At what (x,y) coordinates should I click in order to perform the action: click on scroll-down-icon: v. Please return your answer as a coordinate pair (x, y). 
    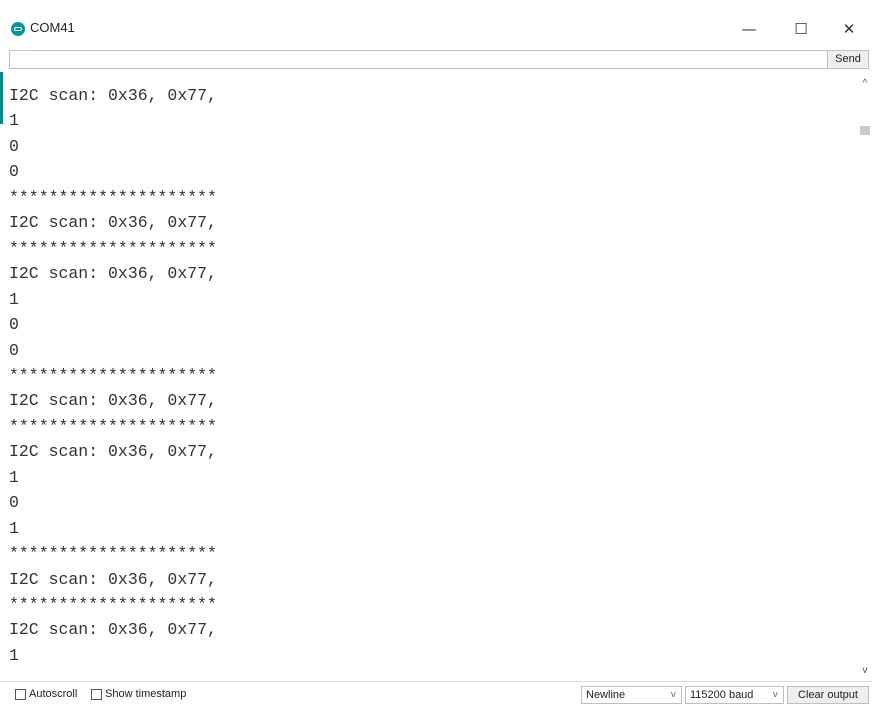
    Looking at the image, I should click on (865, 671).